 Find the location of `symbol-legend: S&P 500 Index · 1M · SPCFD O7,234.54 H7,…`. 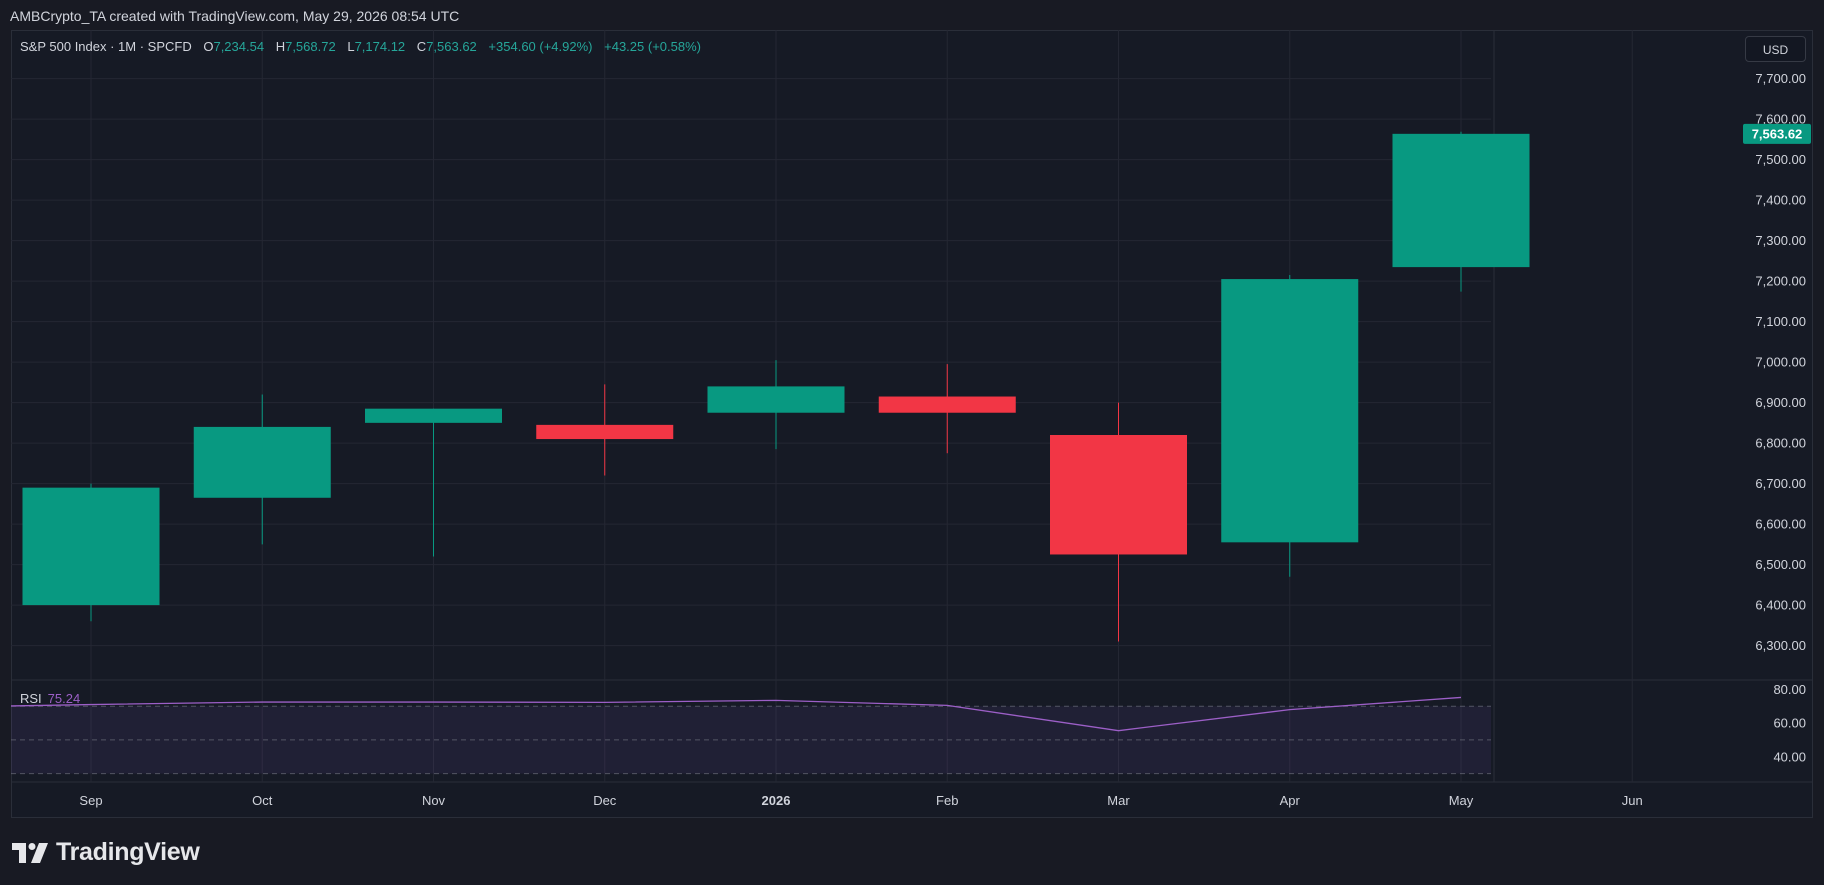

symbol-legend: S&P 500 Index · 1M · SPCFD O7,234.54 H7,… is located at coordinates (360, 46).